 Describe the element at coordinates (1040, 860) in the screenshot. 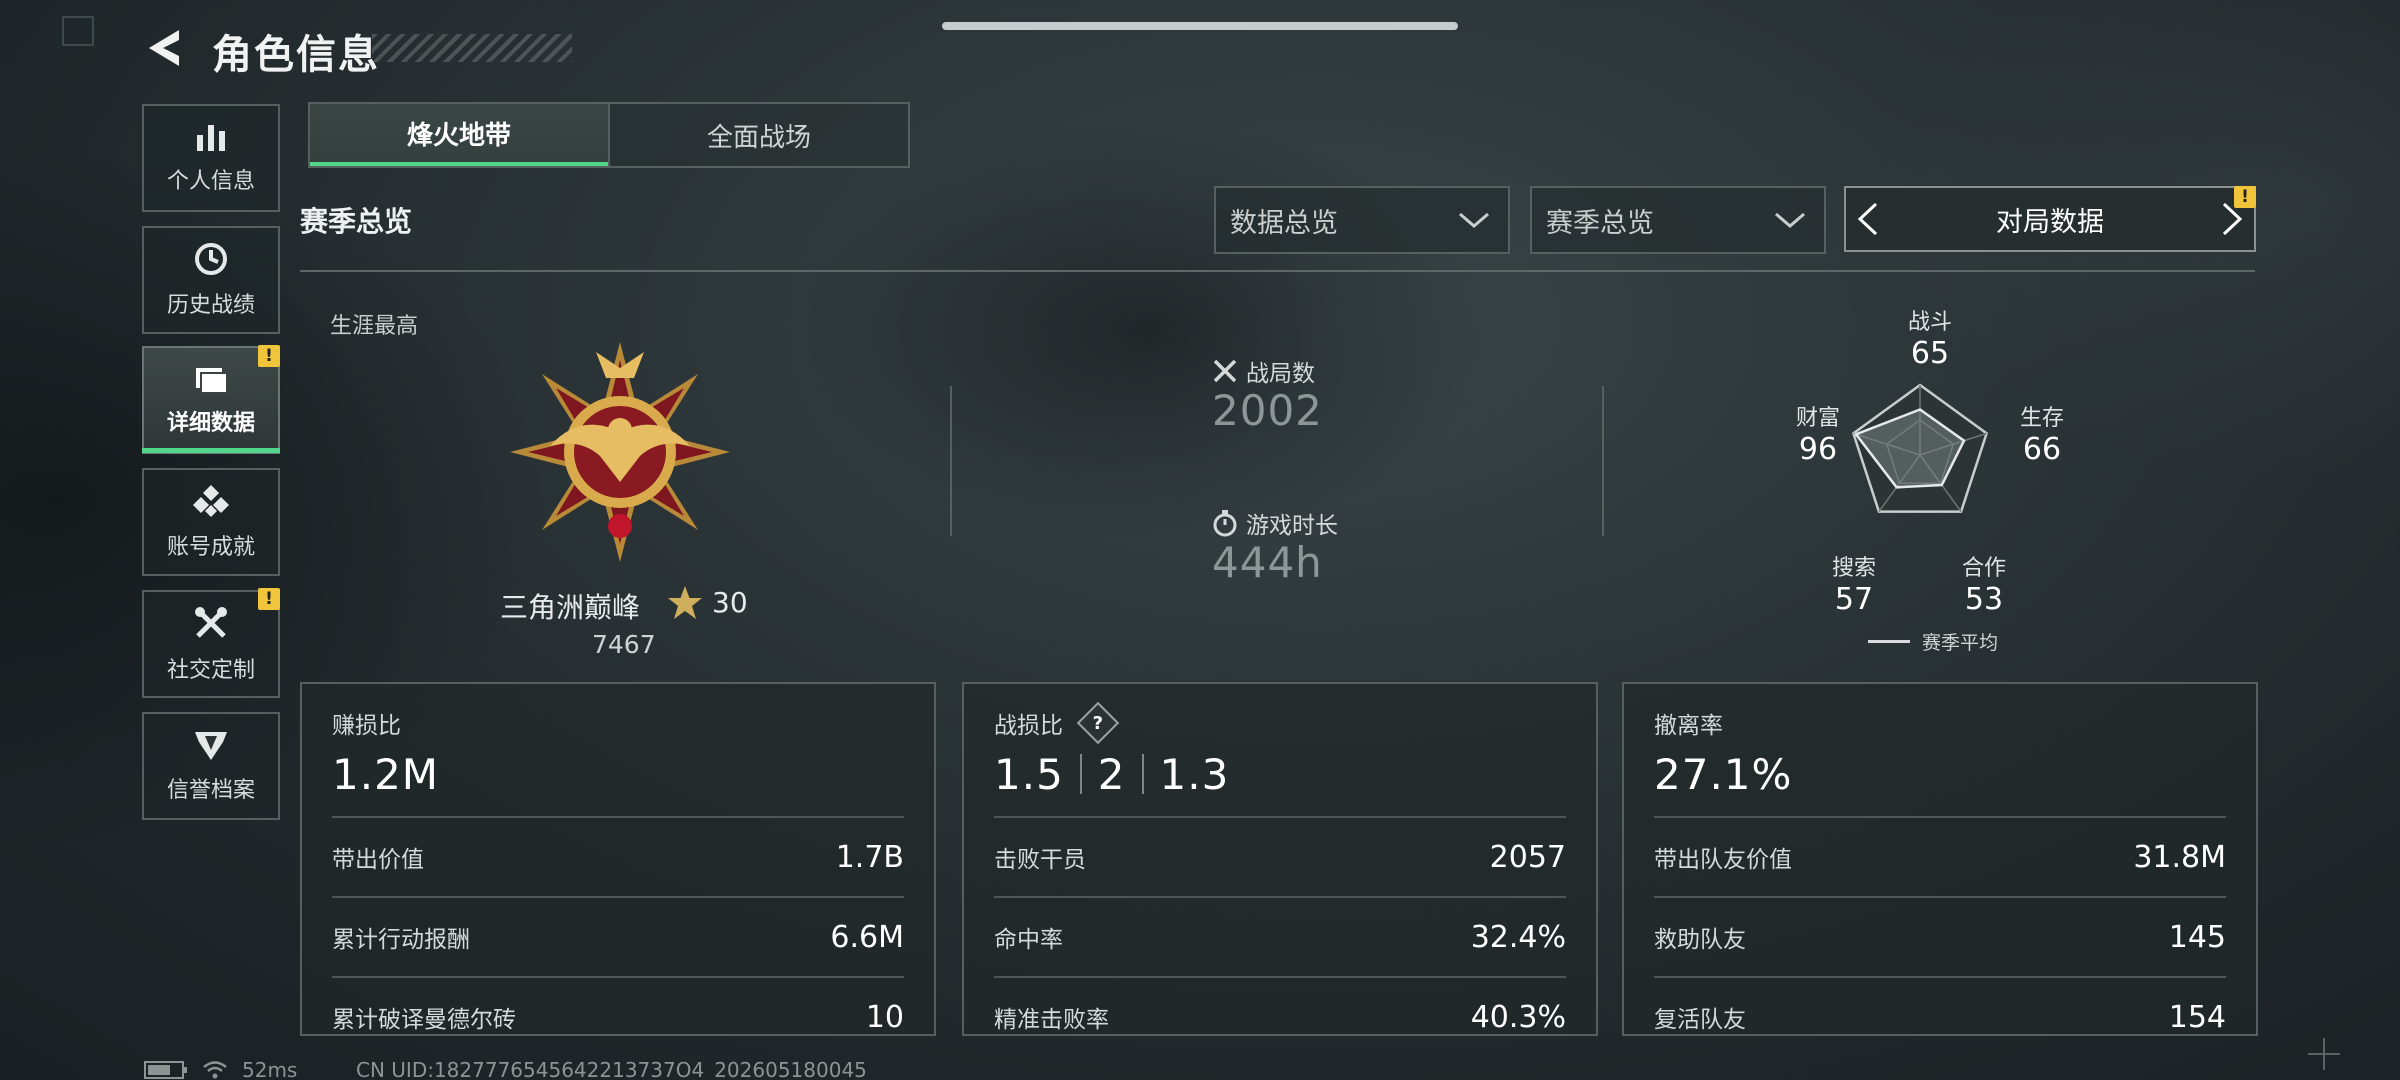

I see `stat-key: 击败干员` at that location.